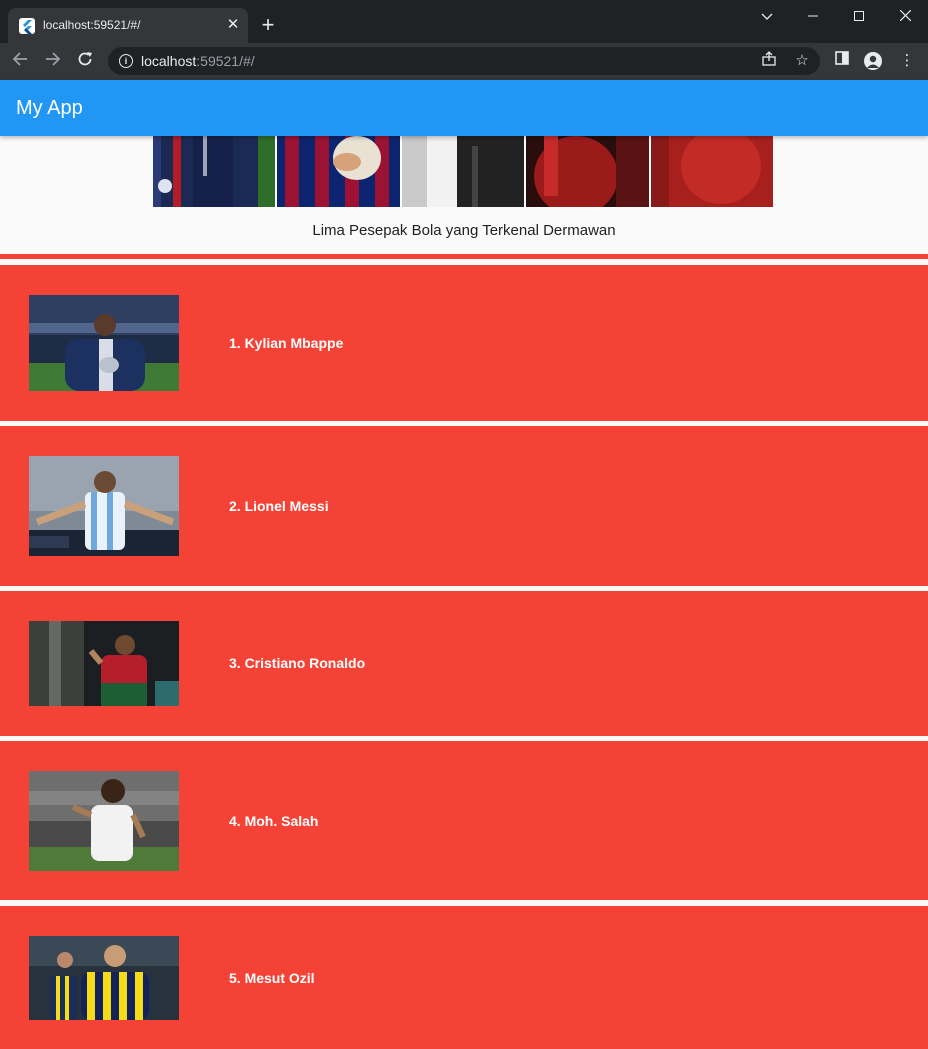  What do you see at coordinates (464, 663) in the screenshot?
I see `player-card-ronaldo: 3. Cristiano Ronaldo` at bounding box center [464, 663].